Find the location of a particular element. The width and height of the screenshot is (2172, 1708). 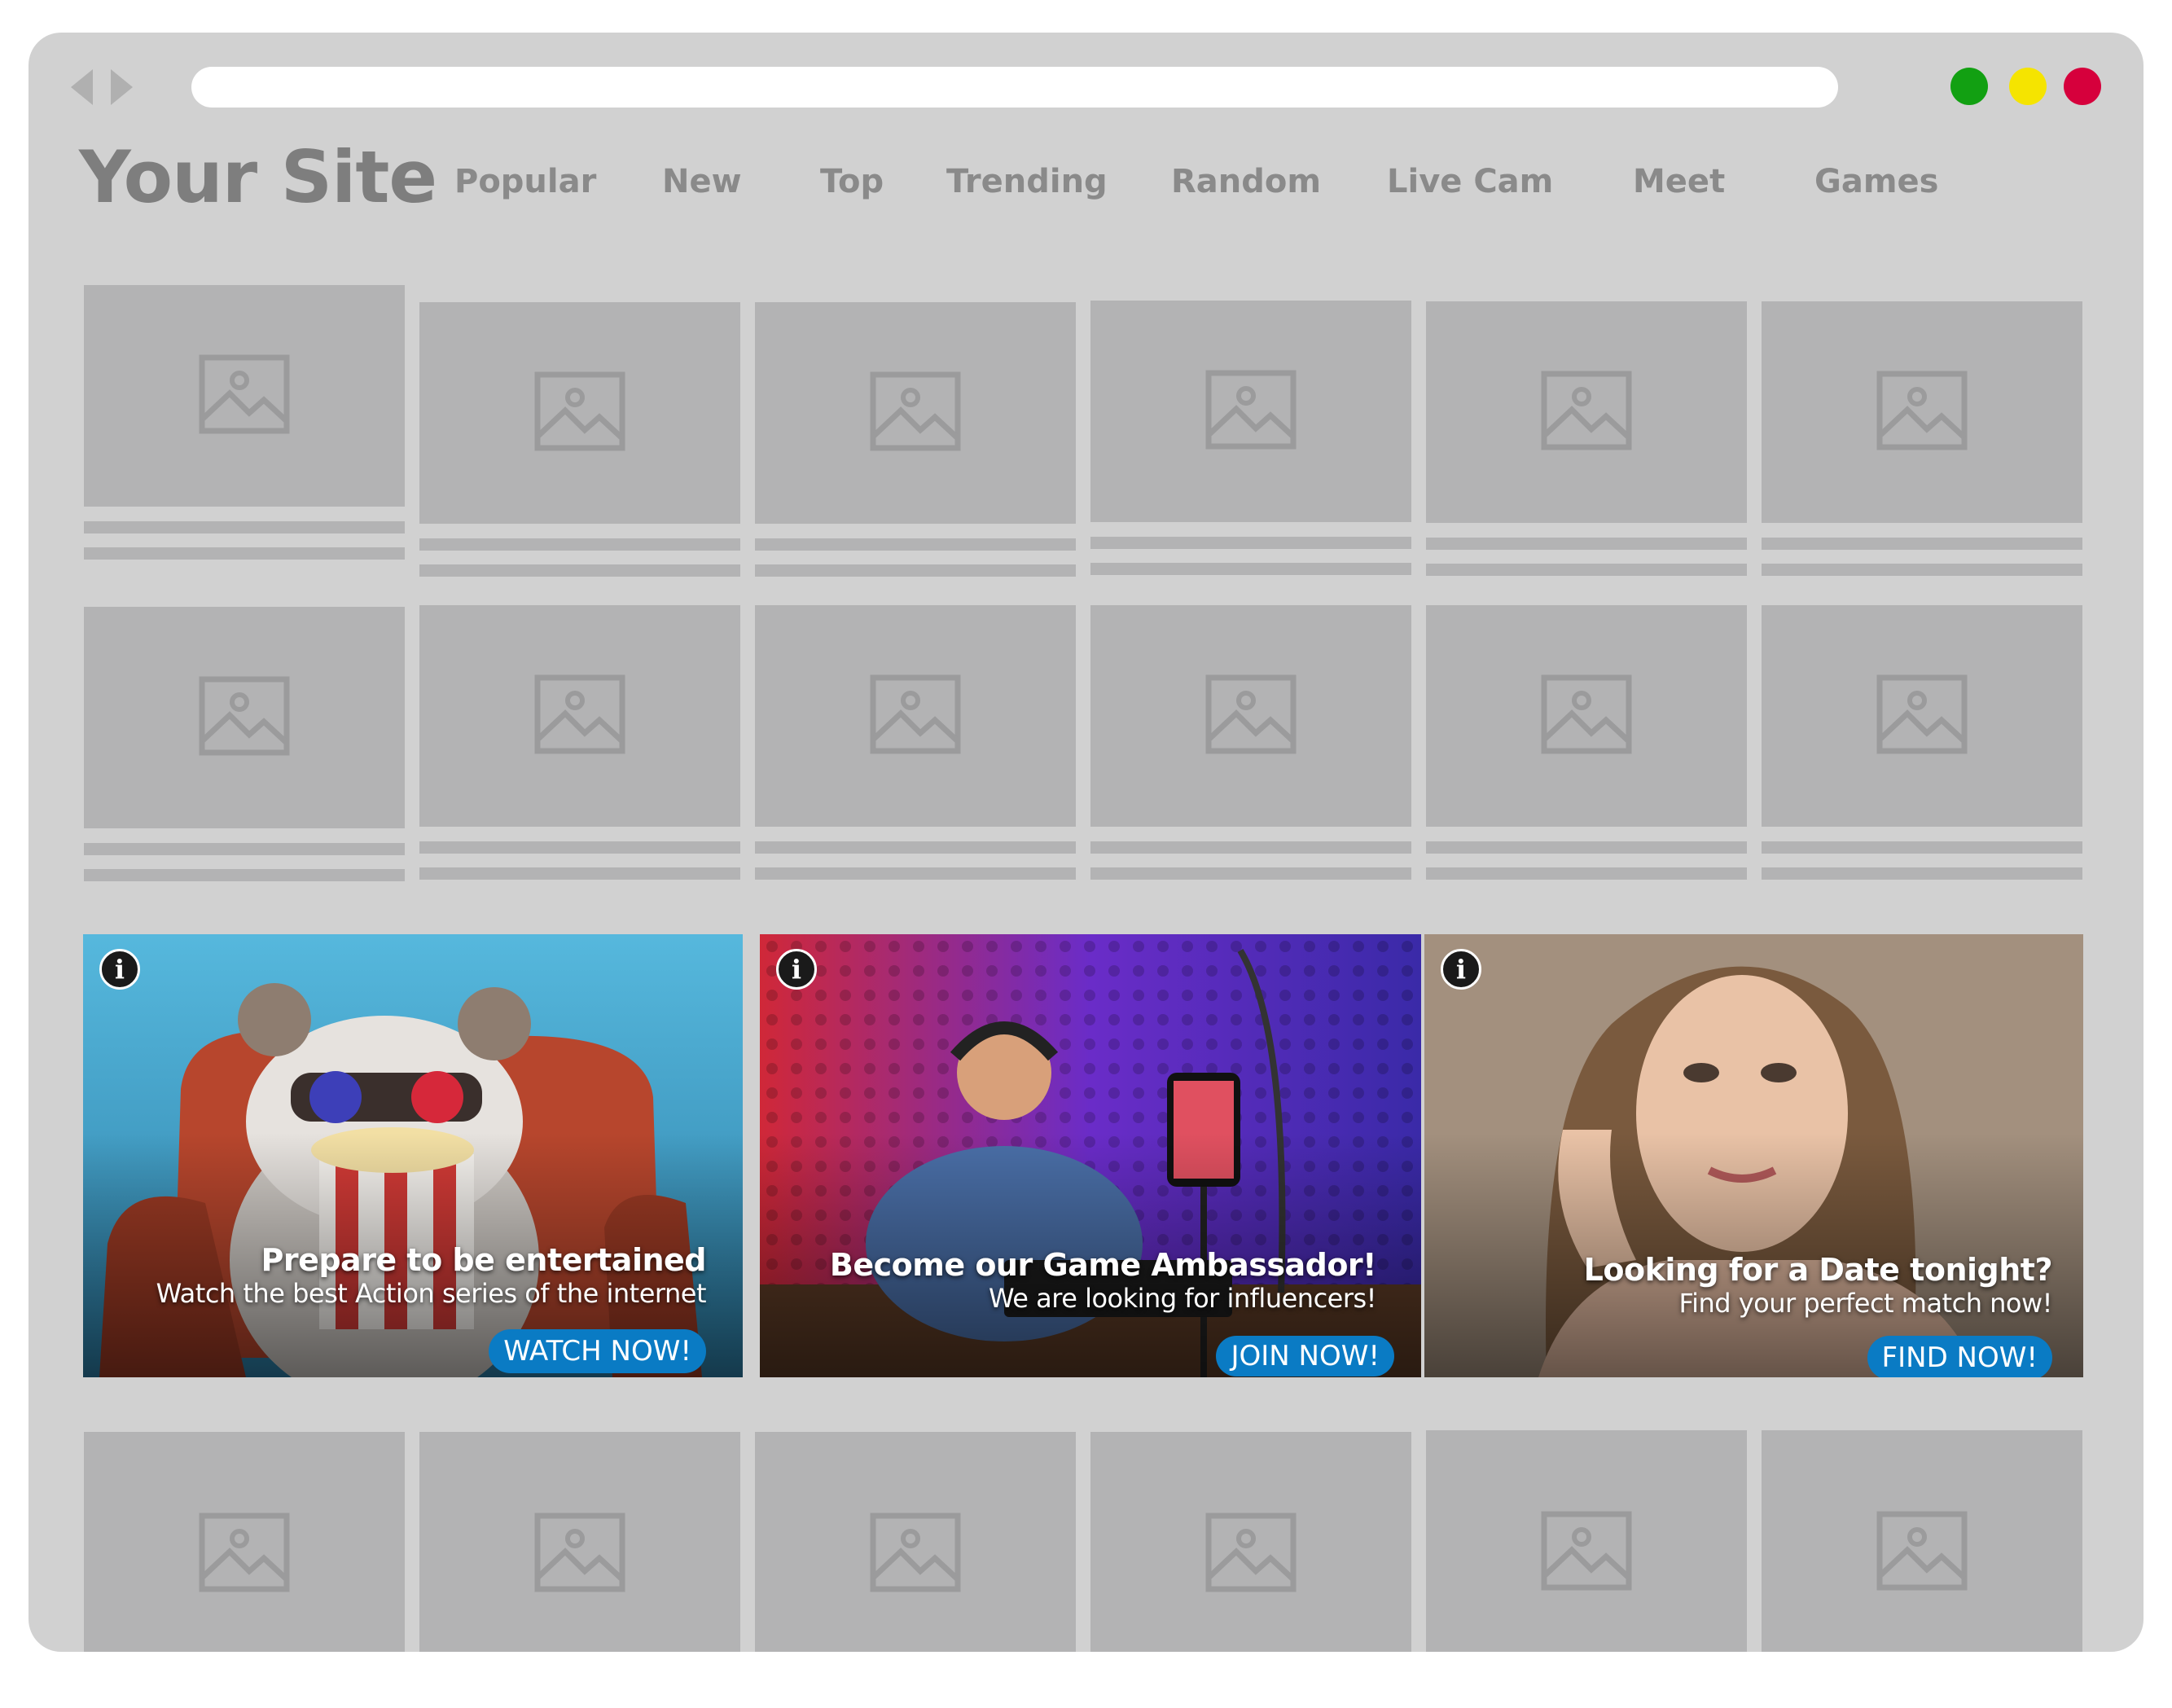

menu-item-trending: Trending is located at coordinates (1027, 181).